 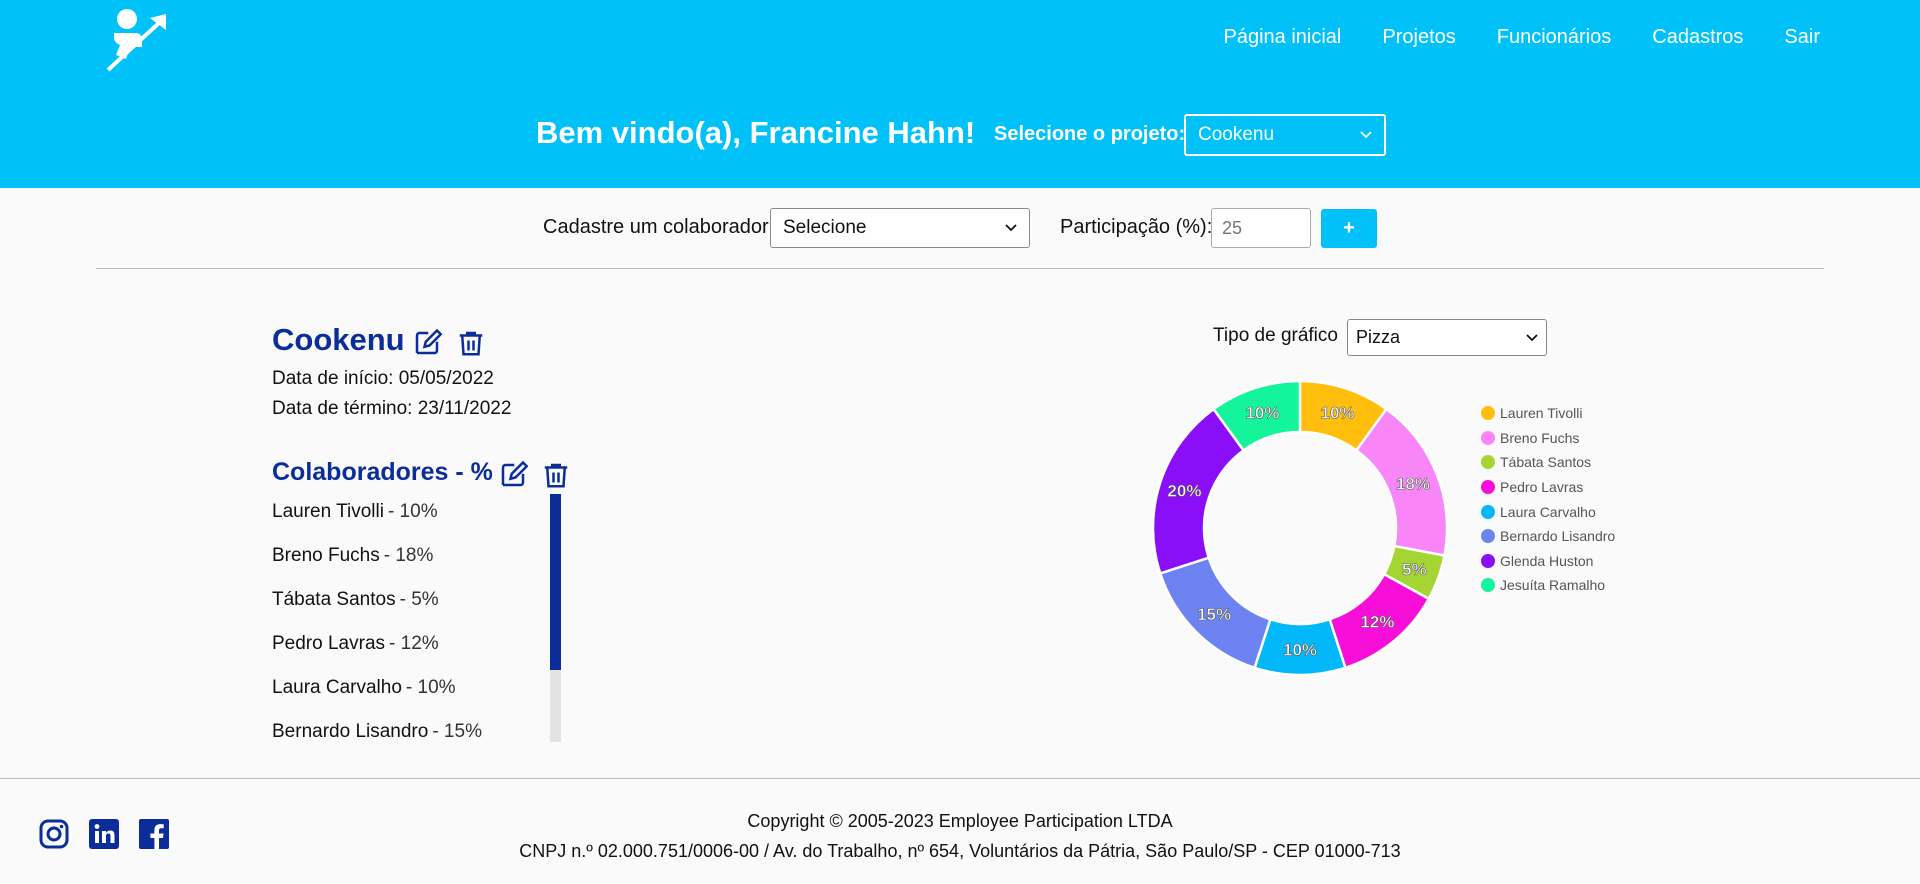 I want to click on participation-donut-chart: 10% 18% 5% 12% 10% 15% 20% 10%, so click(x=1300, y=528).